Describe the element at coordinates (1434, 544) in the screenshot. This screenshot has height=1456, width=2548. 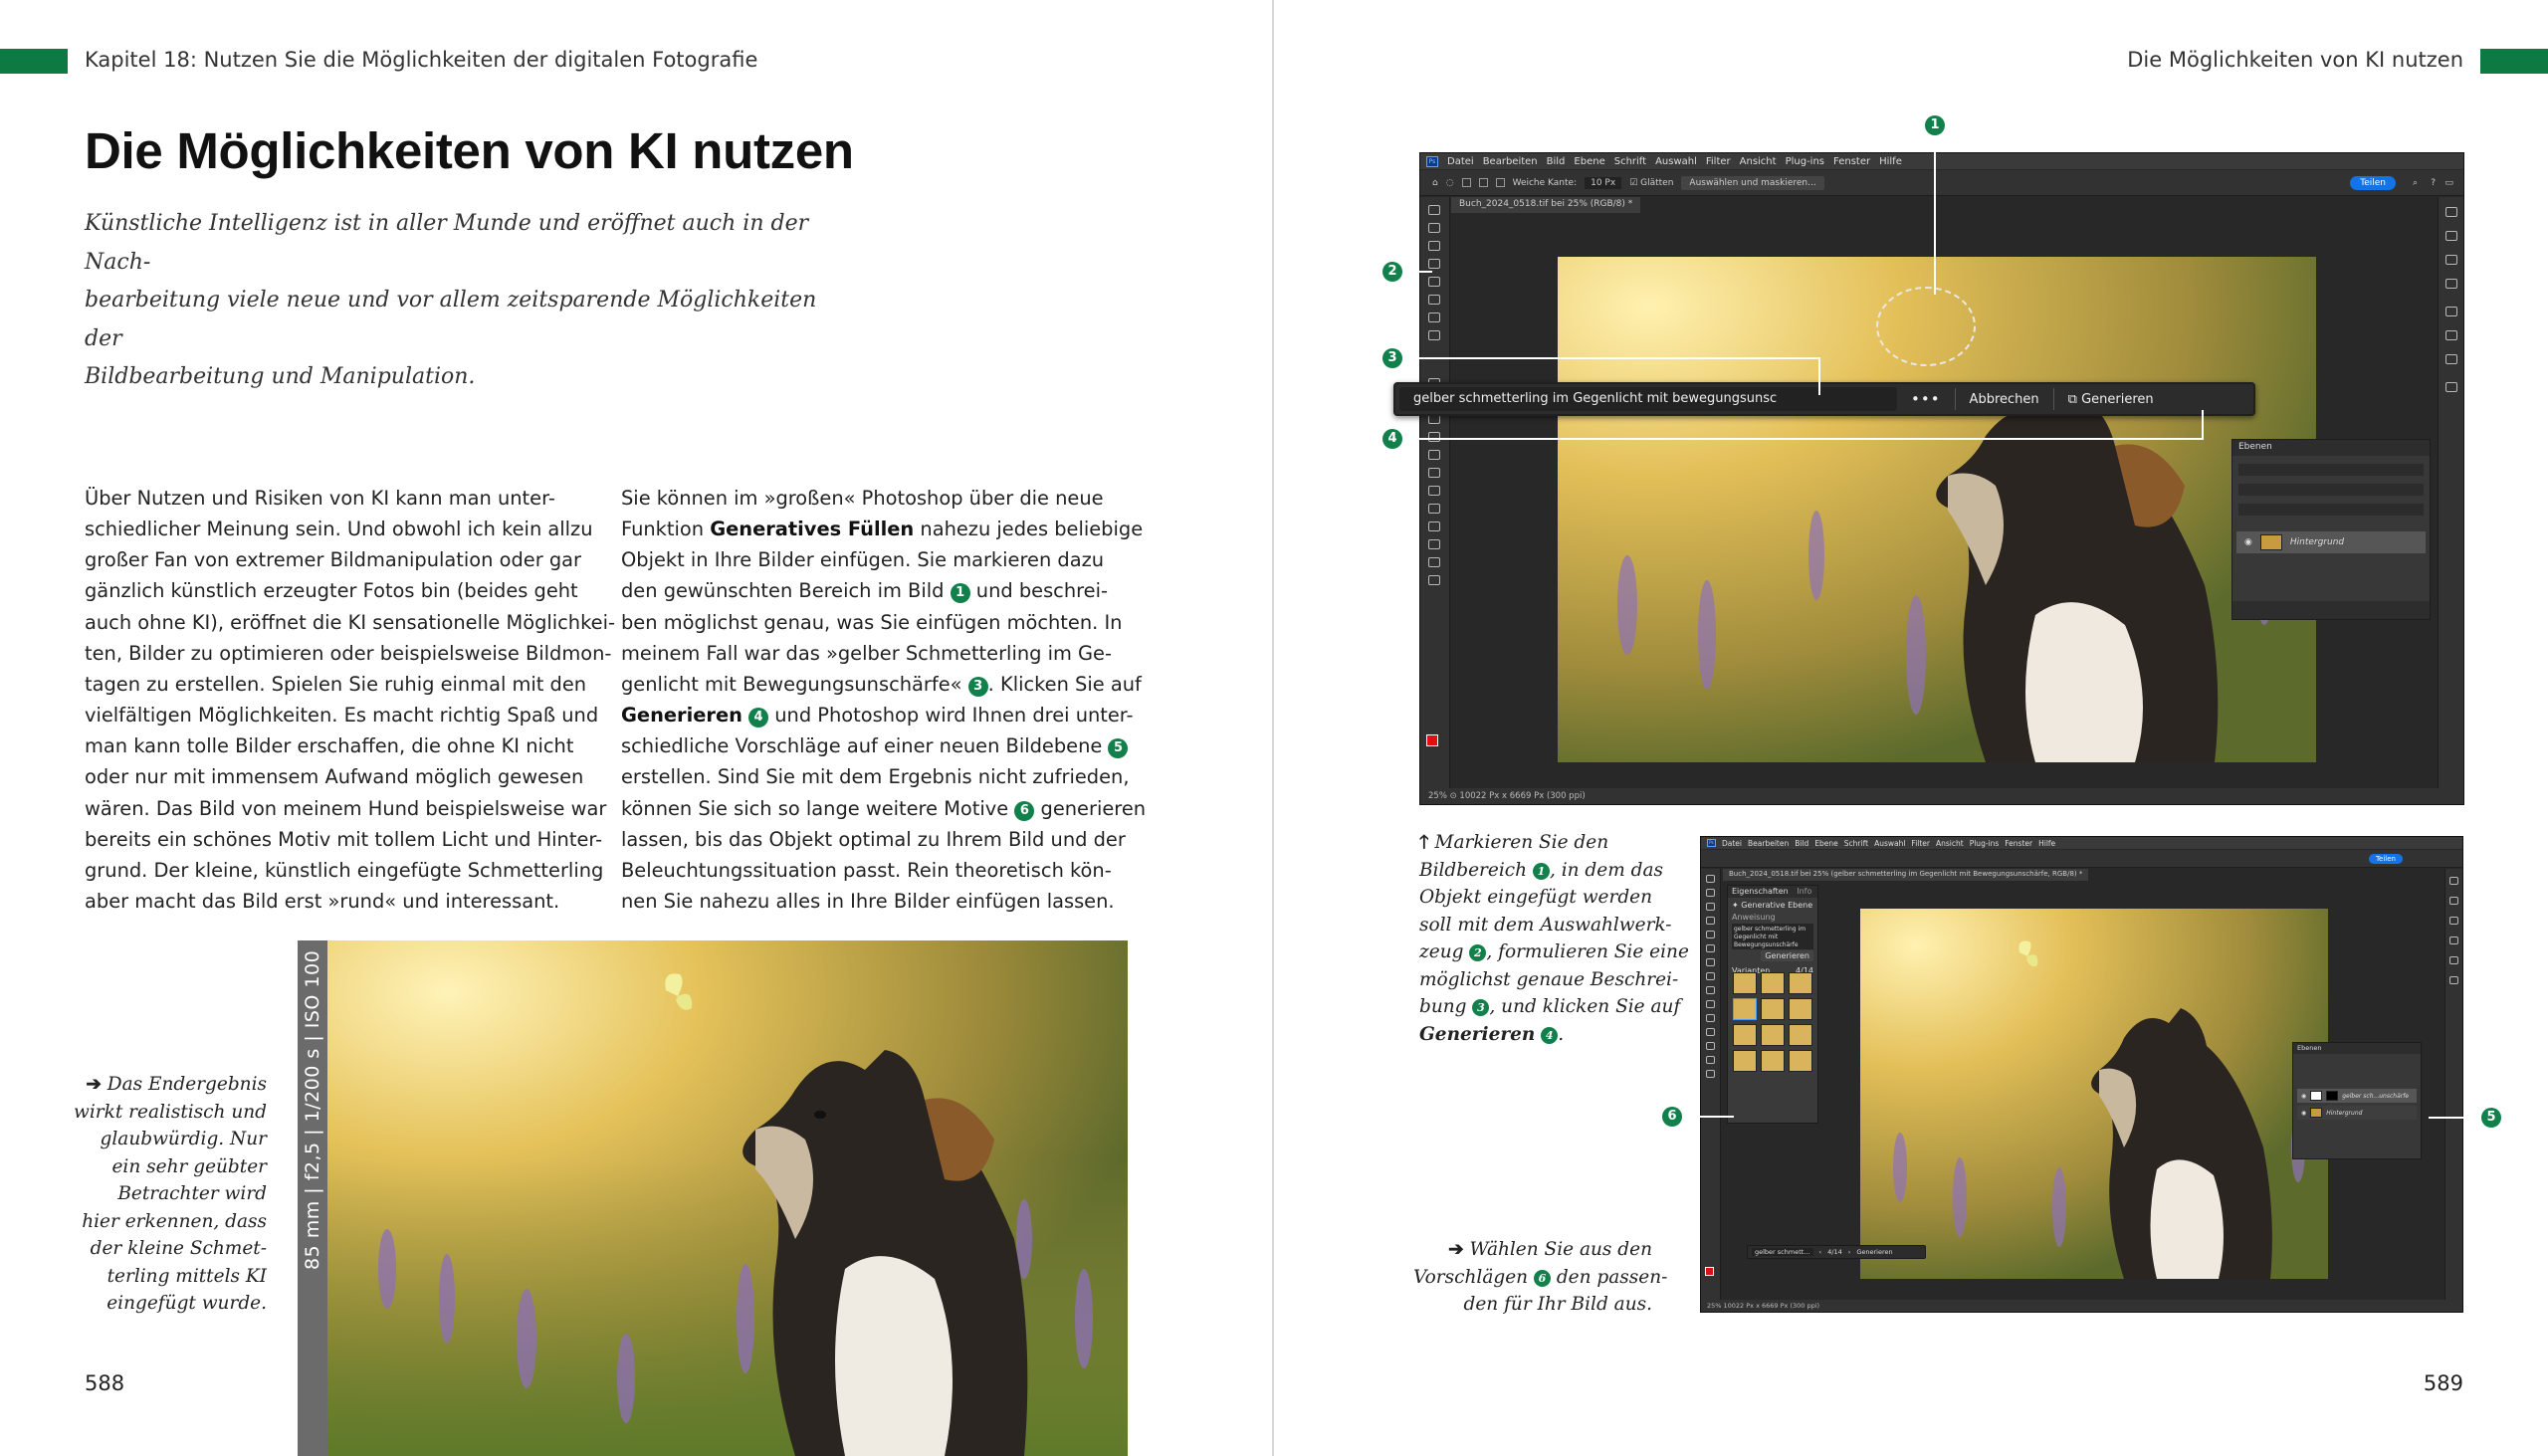
I see `shape-tool-icon` at that location.